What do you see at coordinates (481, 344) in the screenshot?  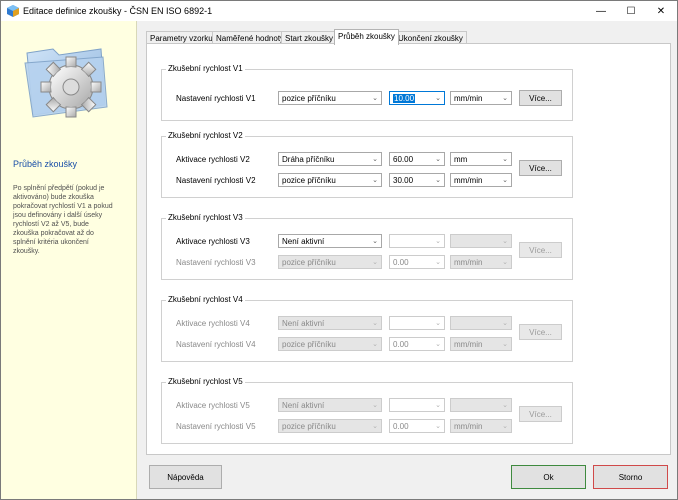 I see `unit-select-v4: mm/min ⌄` at bounding box center [481, 344].